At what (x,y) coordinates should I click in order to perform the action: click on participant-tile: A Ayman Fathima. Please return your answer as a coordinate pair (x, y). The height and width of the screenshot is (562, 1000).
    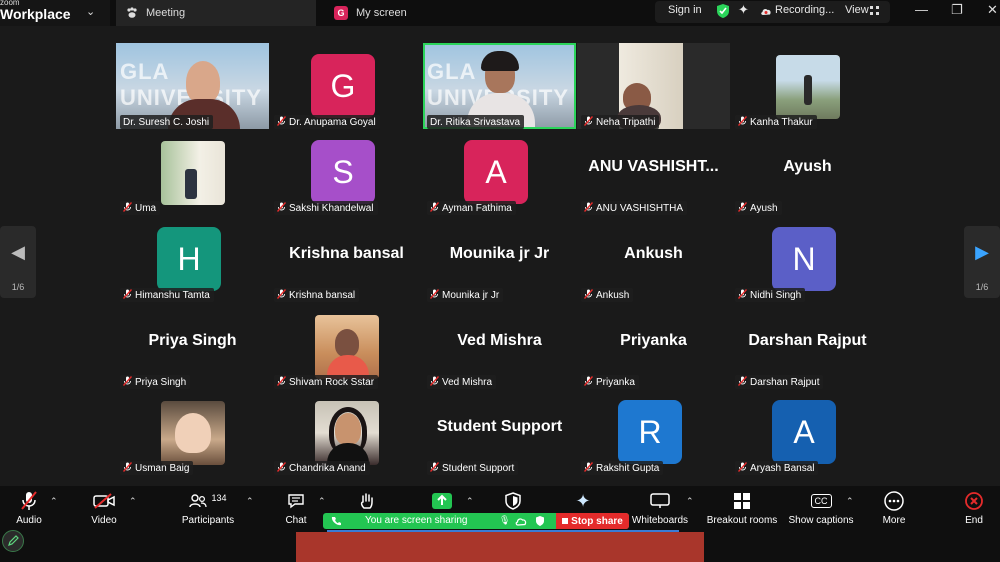
    Looking at the image, I should click on (499, 172).